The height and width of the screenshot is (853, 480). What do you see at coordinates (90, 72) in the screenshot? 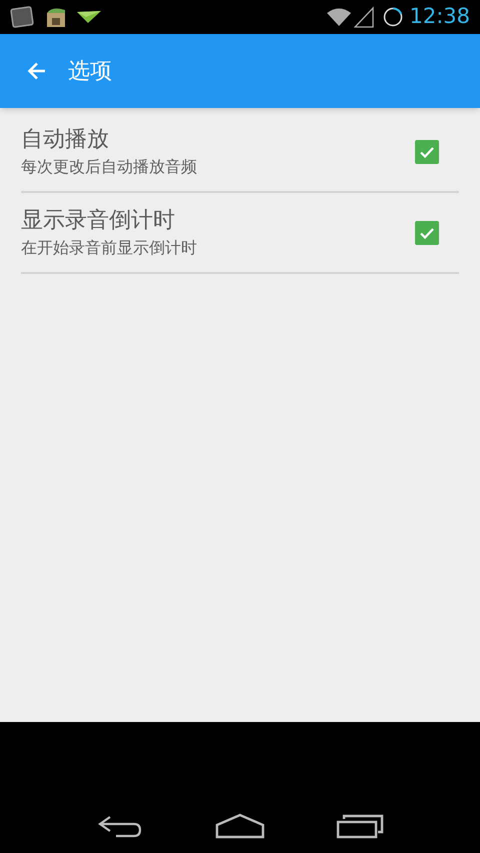
I see `screen-title: 选项` at bounding box center [90, 72].